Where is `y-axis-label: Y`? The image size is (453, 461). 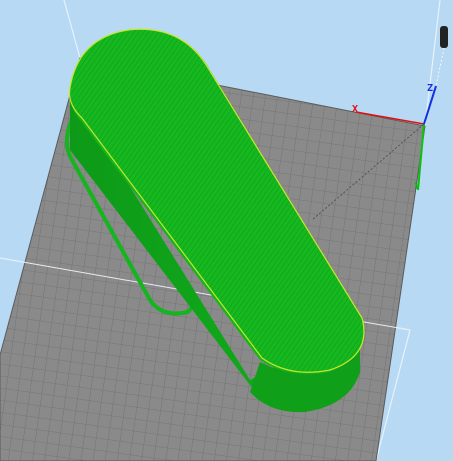
y-axis-label: Y is located at coordinates (417, 186).